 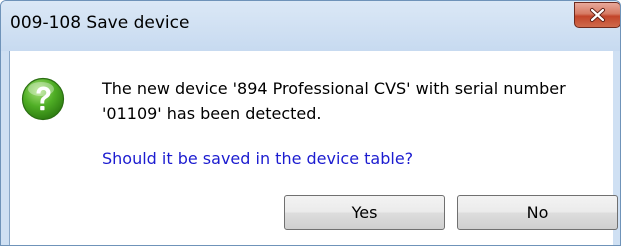 I want to click on close-icon, so click(x=597, y=15).